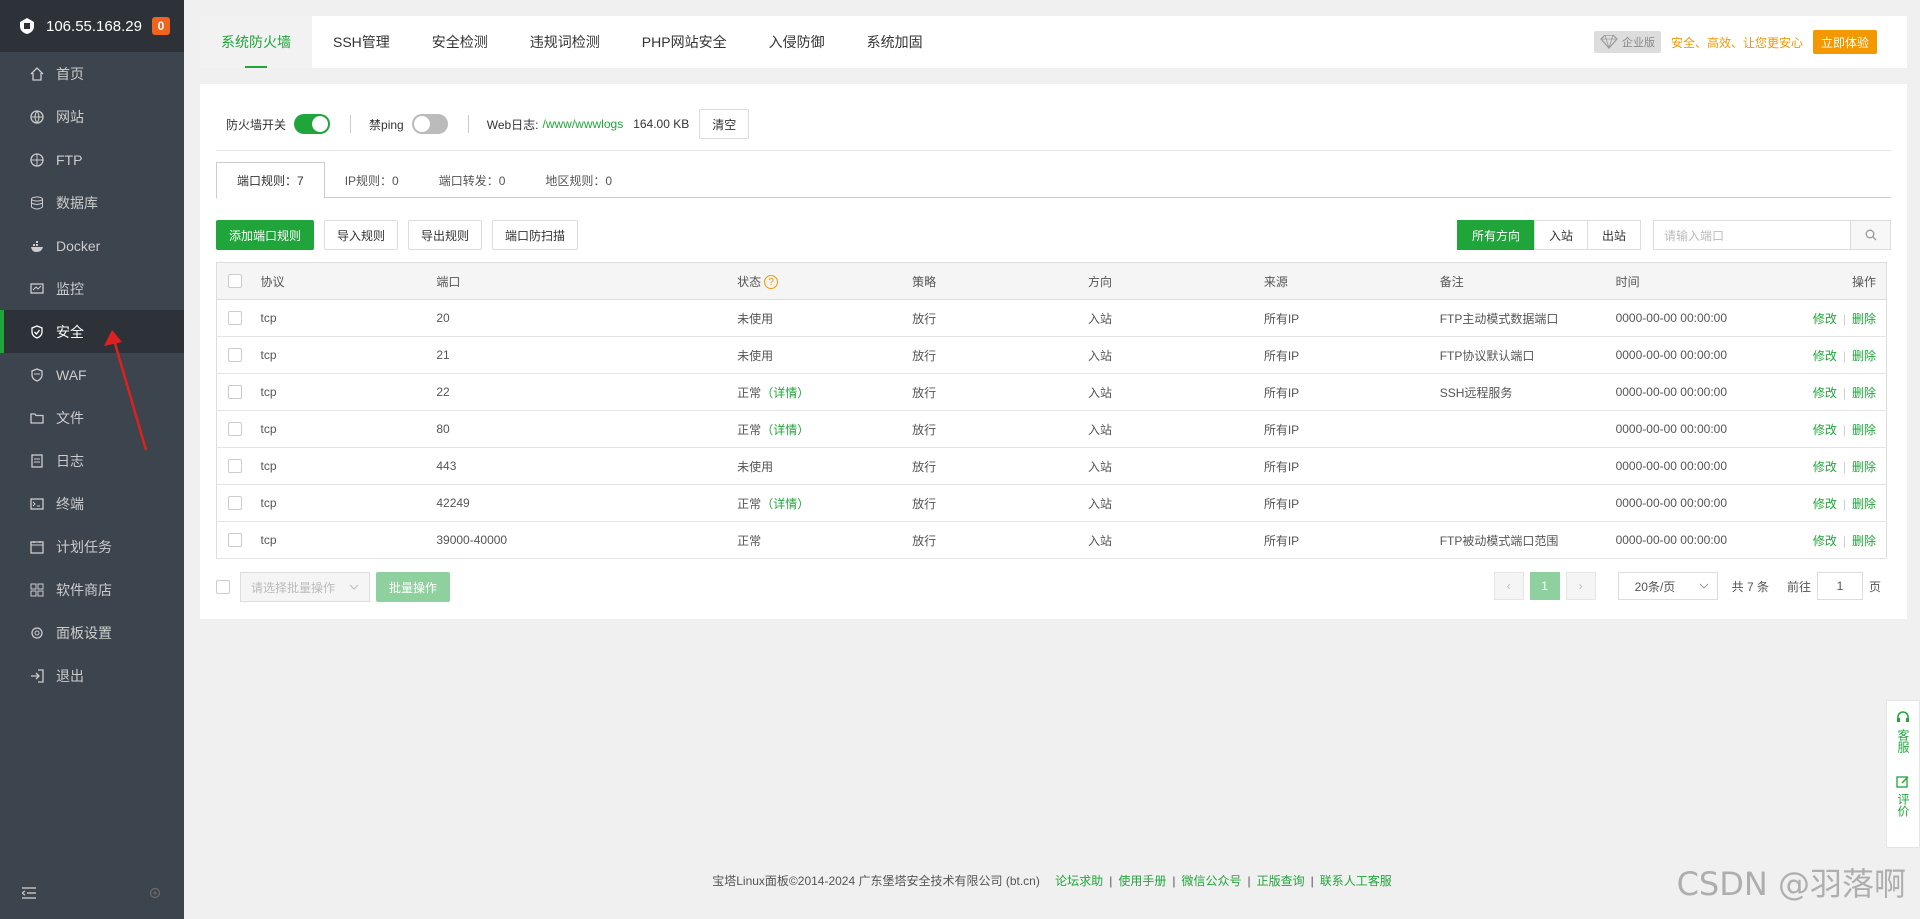 This screenshot has width=1920, height=919. Describe the element at coordinates (1544, 586) in the screenshot. I see `page-current: 1` at that location.